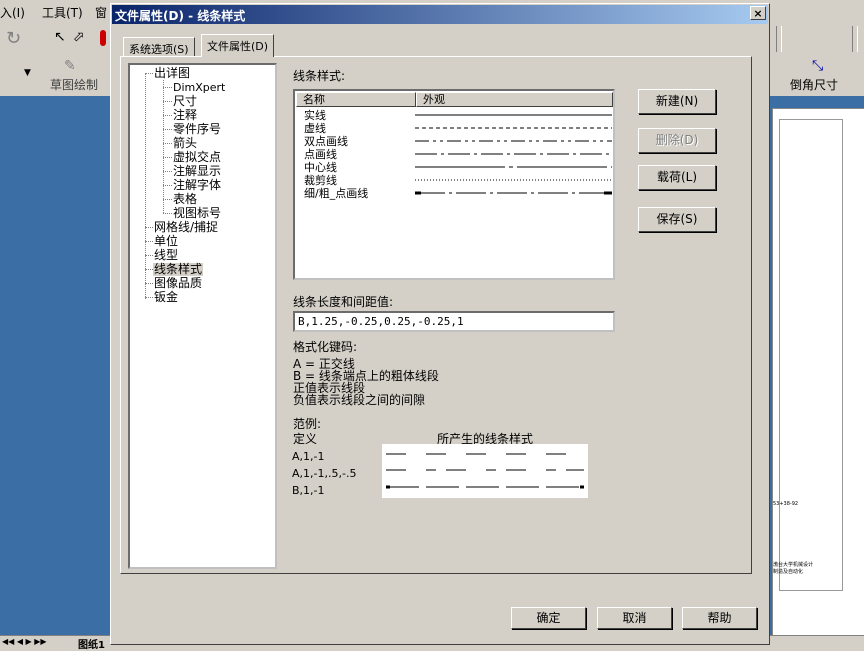 Image resolution: width=864 pixels, height=651 pixels. What do you see at coordinates (166, 241) in the screenshot?
I see `tree-item-units: 单位` at bounding box center [166, 241].